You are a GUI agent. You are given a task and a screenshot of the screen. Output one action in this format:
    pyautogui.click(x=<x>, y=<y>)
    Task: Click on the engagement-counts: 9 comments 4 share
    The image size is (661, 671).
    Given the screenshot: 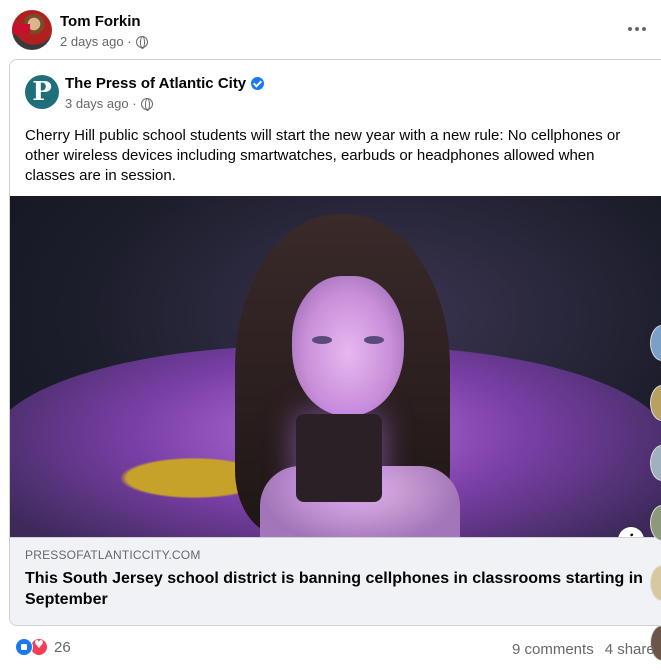 What is the action you would take?
    pyautogui.click(x=583, y=649)
    